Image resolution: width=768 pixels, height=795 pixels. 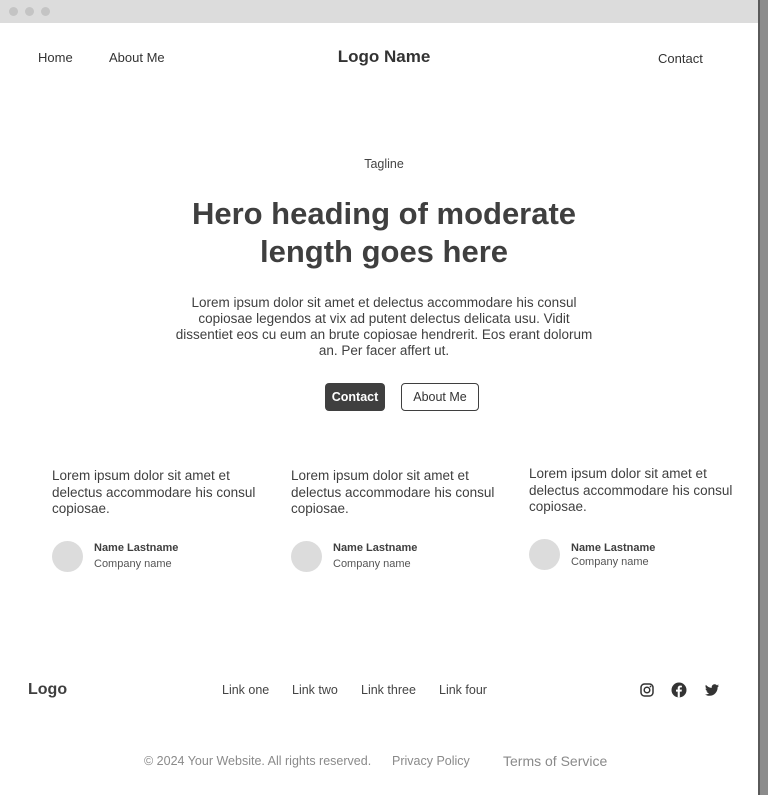 I want to click on footer-link-one: Link one, so click(x=245, y=690).